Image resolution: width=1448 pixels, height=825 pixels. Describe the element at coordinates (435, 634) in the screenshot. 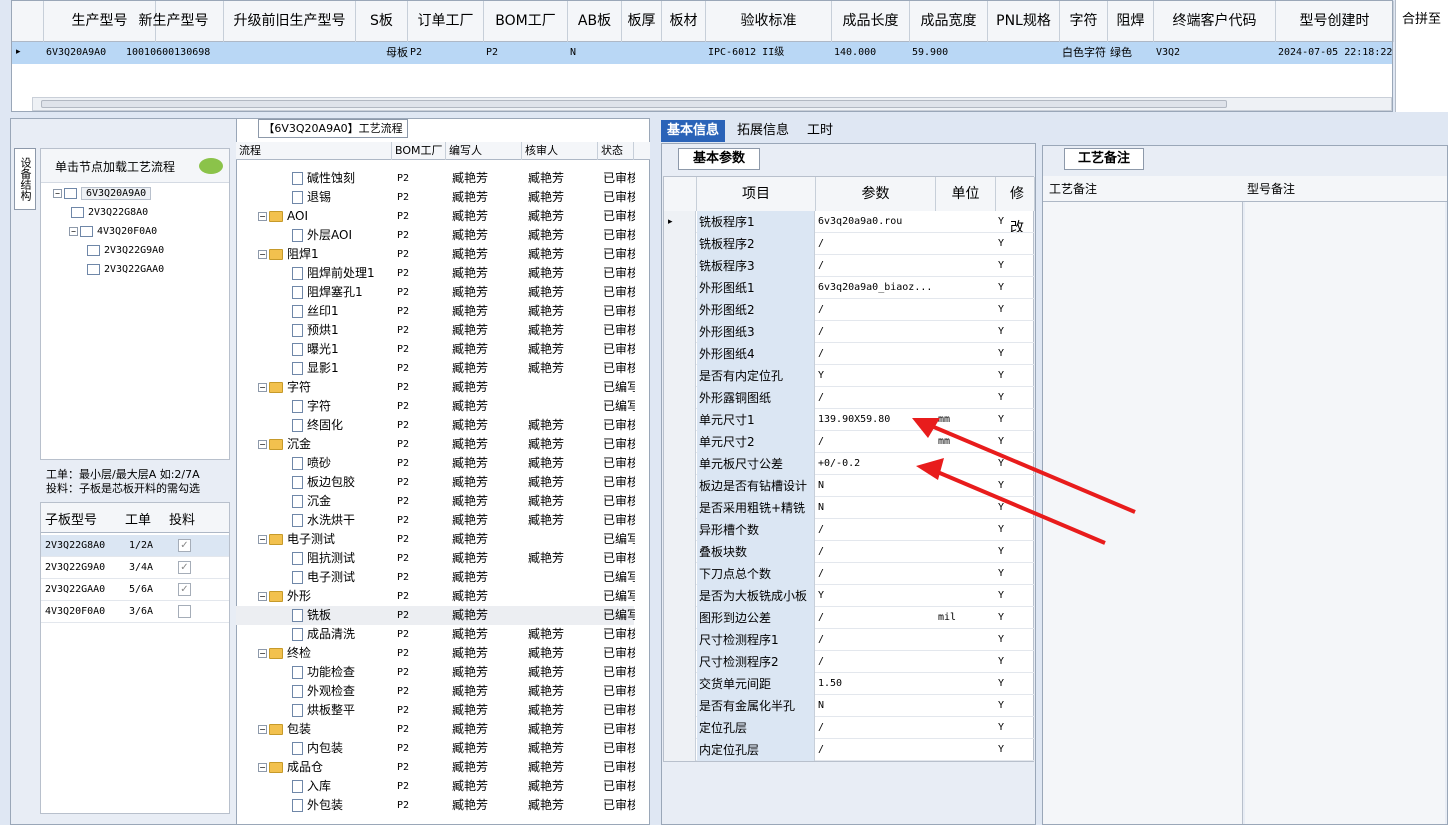

I see `process-row: 成品清洗 P2 臧艳芳 臧艳芳 已审核` at that location.